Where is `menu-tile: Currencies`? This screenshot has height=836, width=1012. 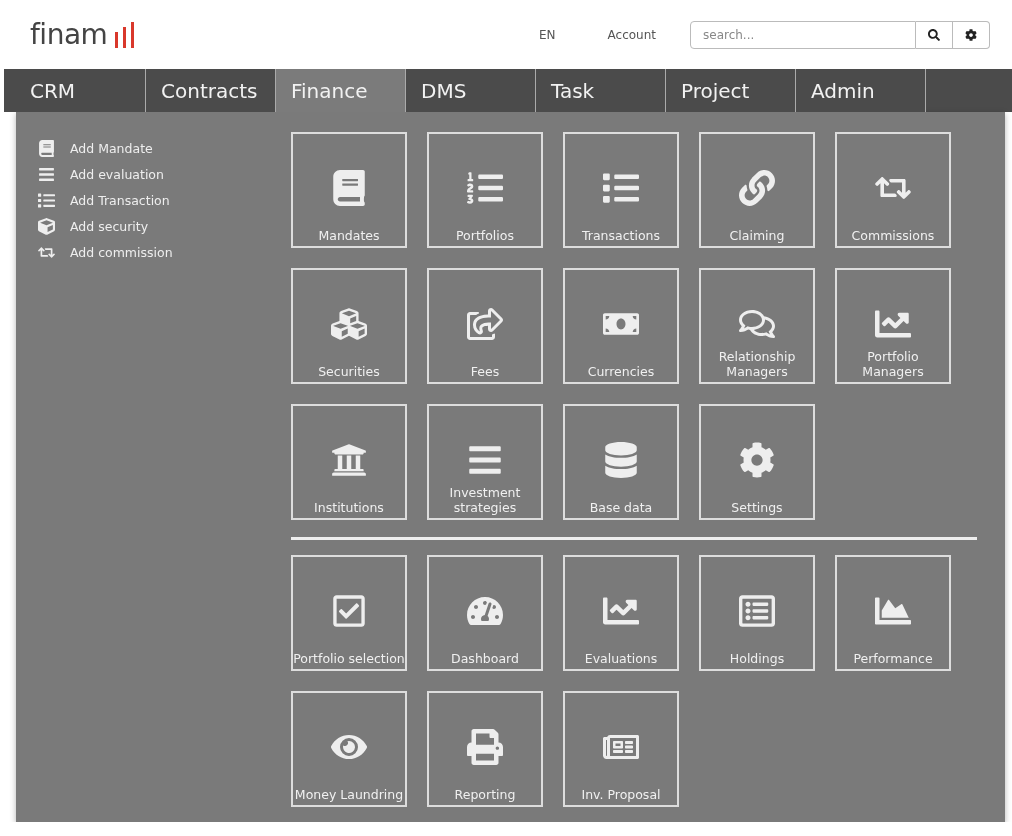
menu-tile: Currencies is located at coordinates (621, 326).